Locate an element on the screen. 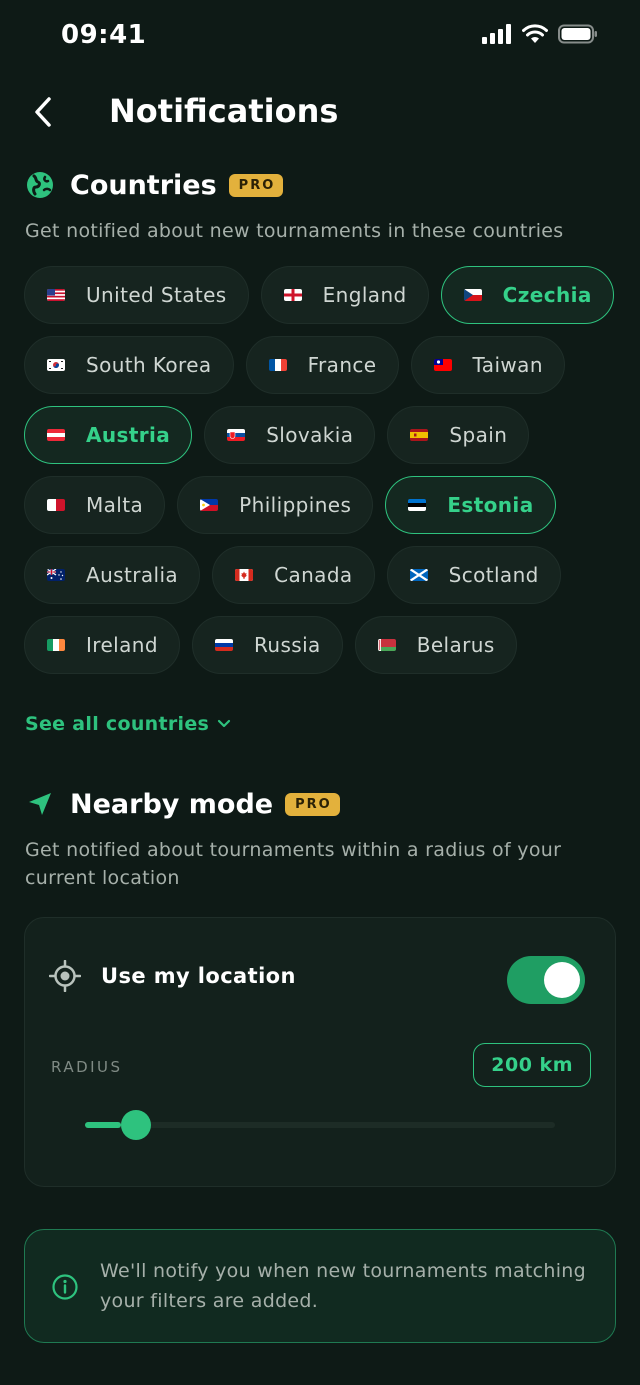 Image resolution: width=640 pixels, height=1385 pixels. country-chip-ph: Philippines is located at coordinates (275, 505).